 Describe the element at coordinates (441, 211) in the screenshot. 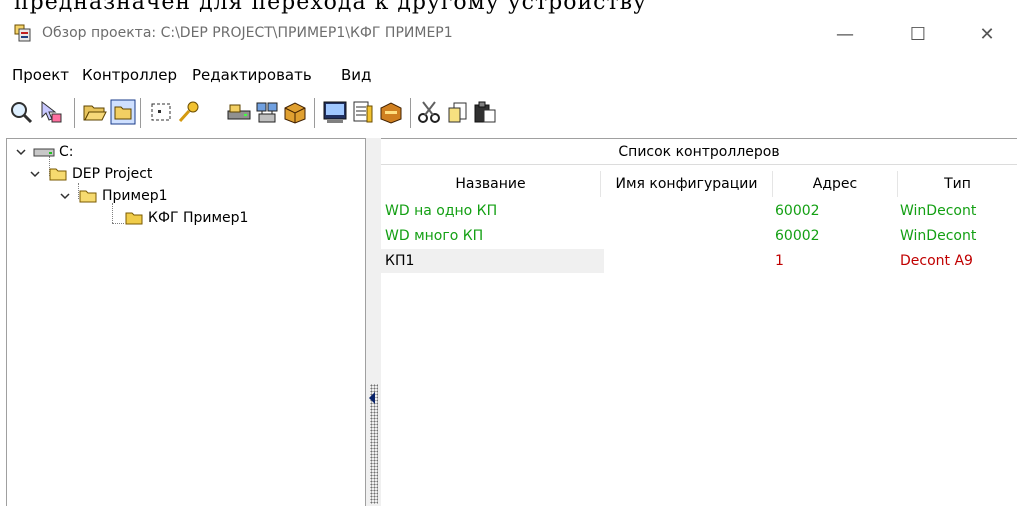

I see `cell-name: WD на одно КП` at that location.